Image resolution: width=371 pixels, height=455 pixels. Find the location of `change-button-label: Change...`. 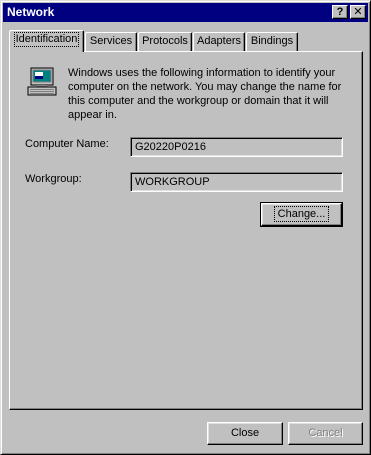

change-button-label: Change... is located at coordinates (301, 214).